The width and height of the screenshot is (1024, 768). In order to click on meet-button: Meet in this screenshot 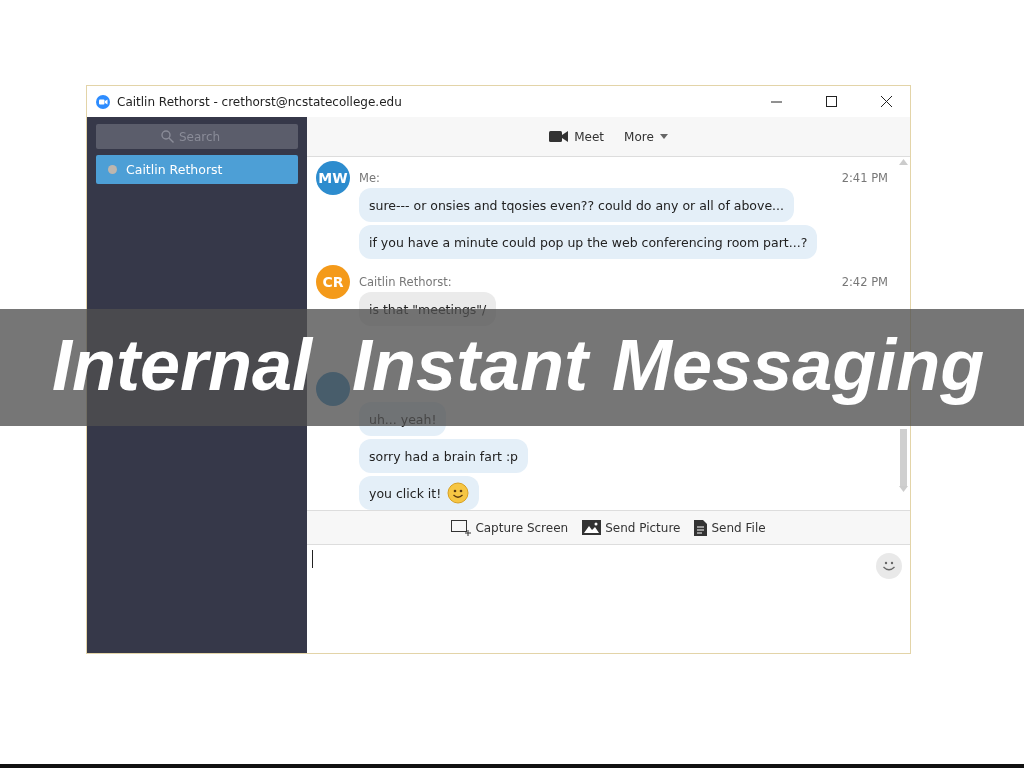, I will do `click(577, 136)`.